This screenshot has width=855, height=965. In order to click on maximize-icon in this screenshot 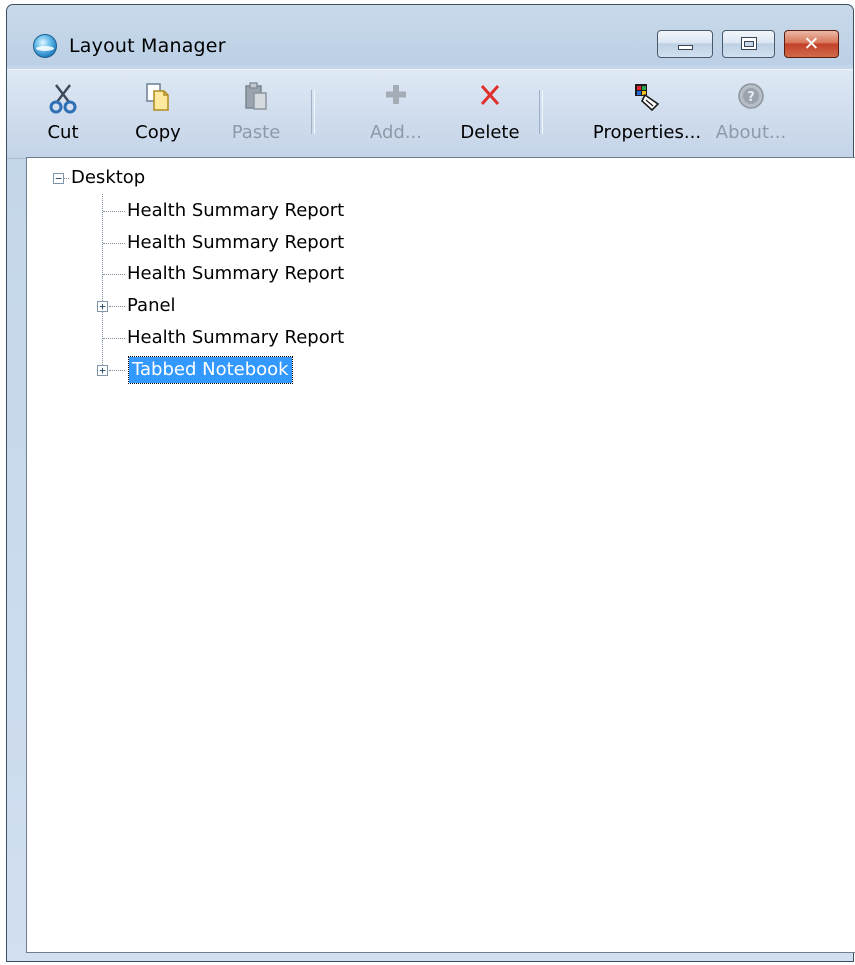, I will do `click(749, 43)`.